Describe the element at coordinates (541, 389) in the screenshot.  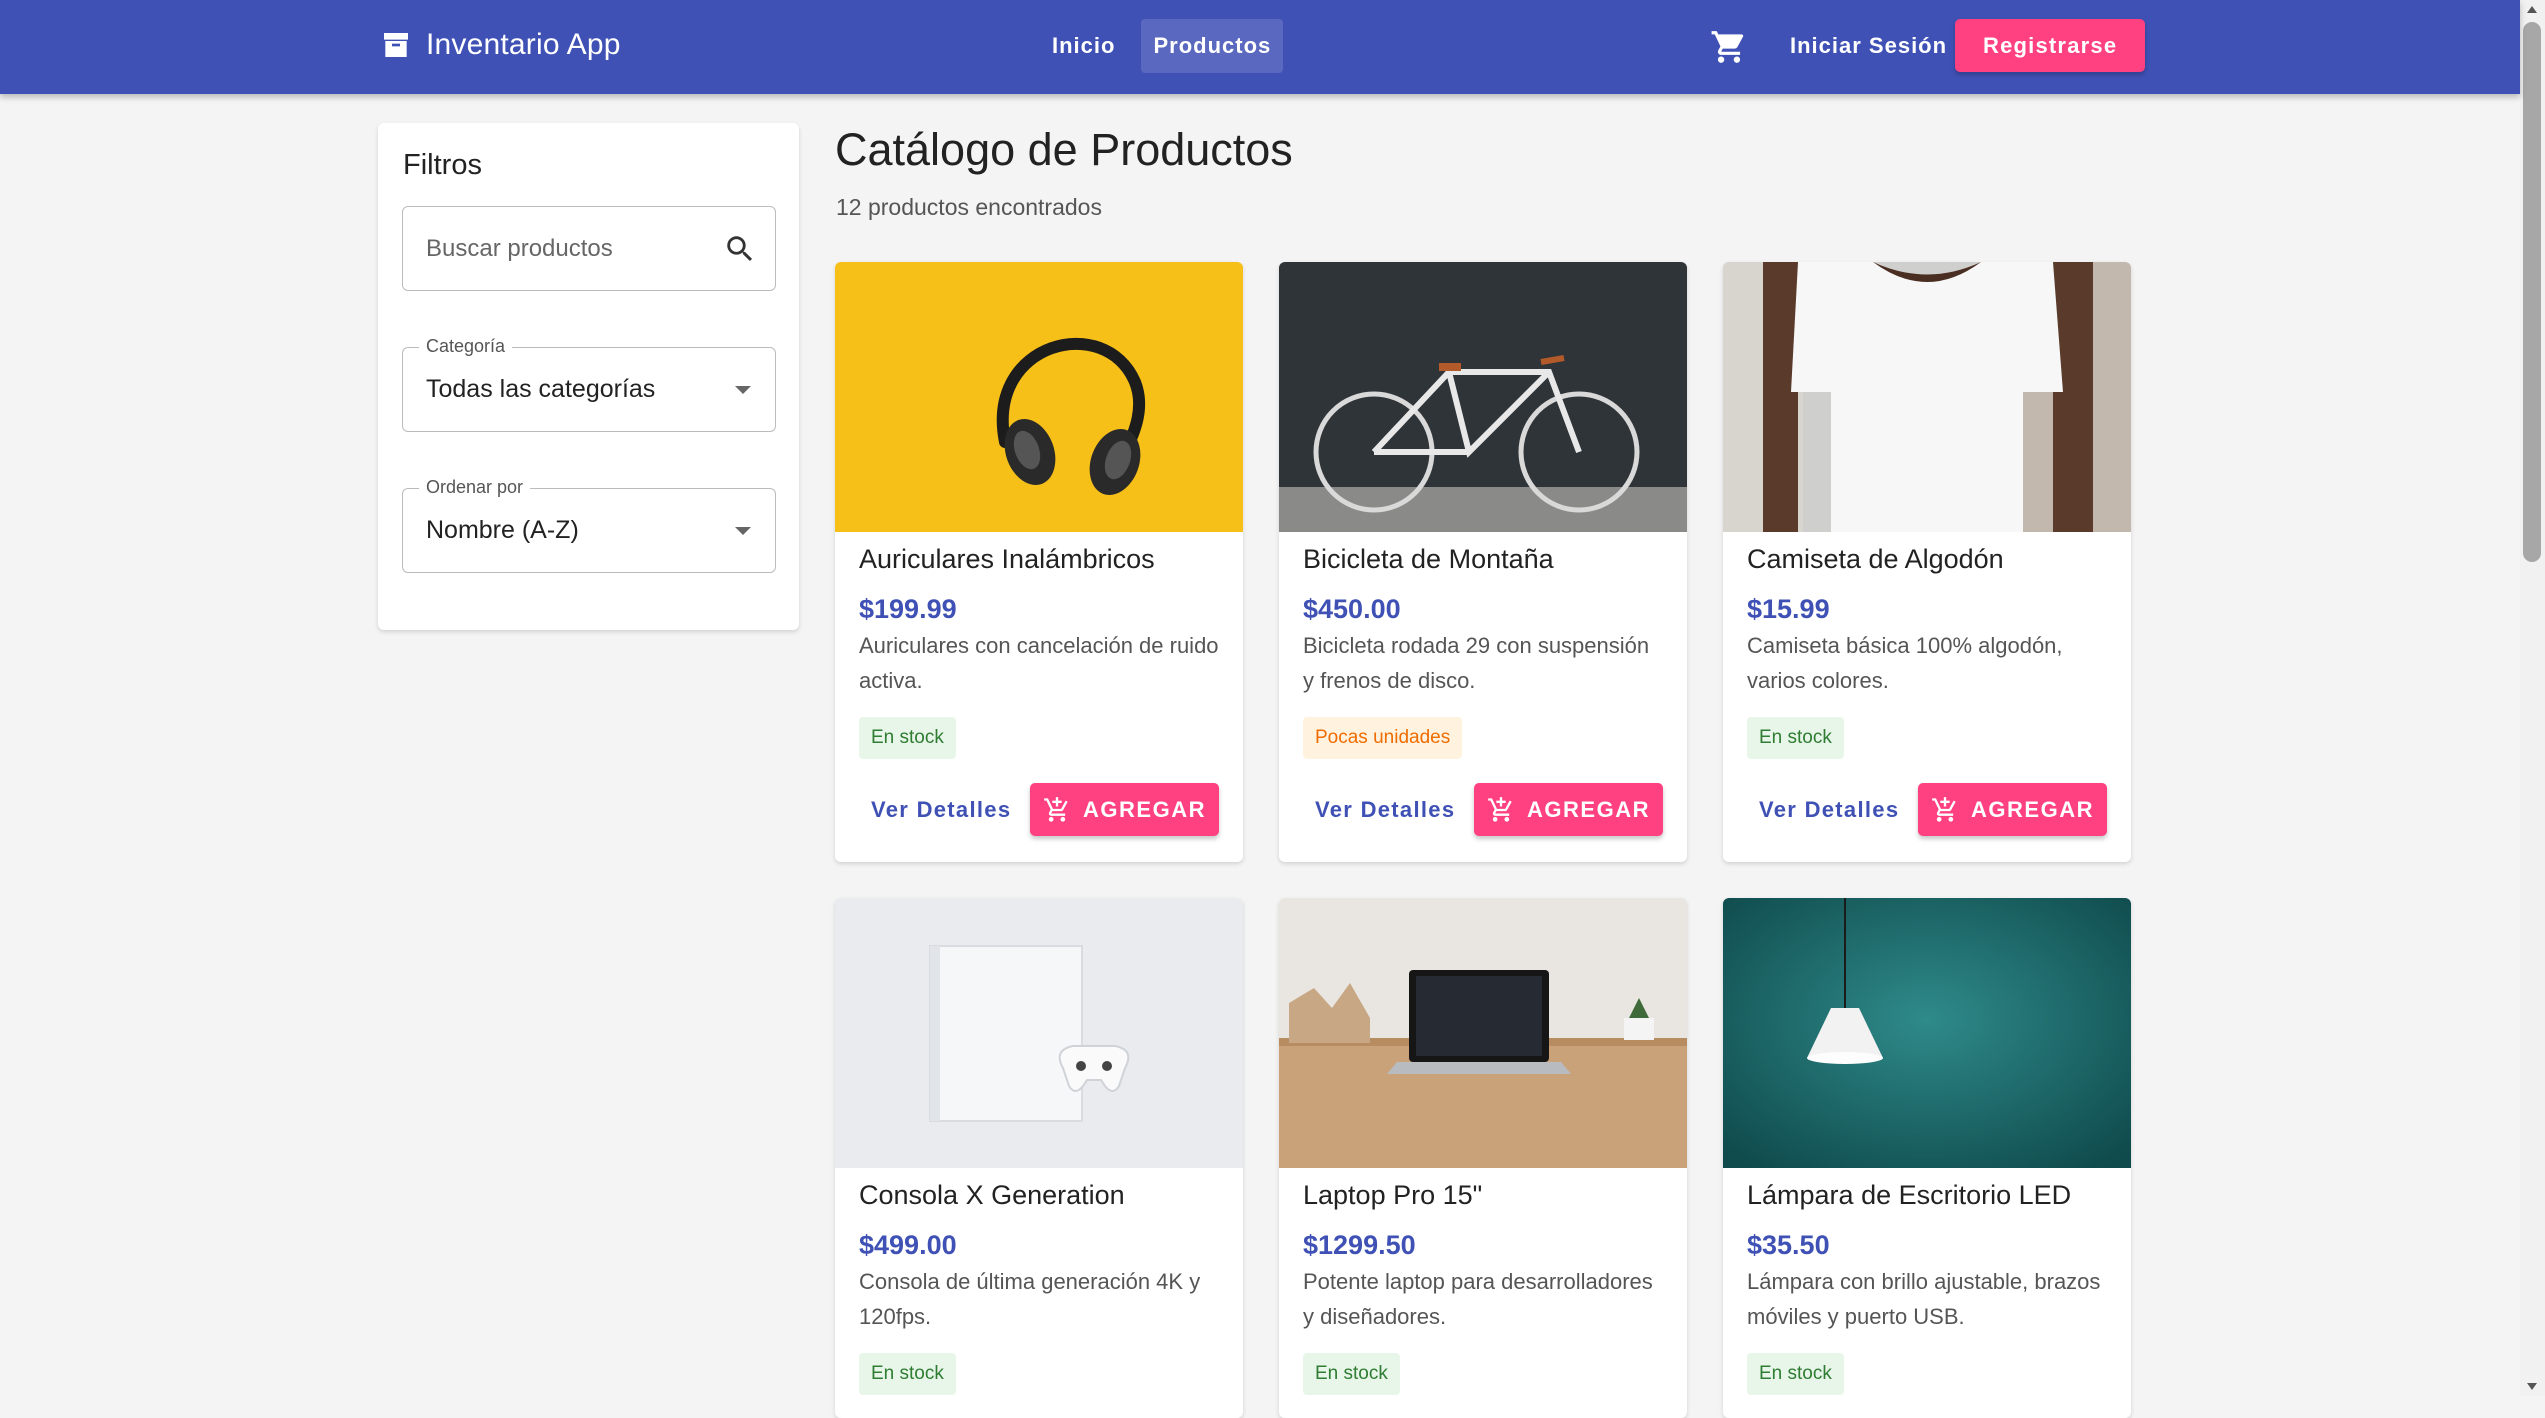
I see `category-value: Todas las categorías` at that location.